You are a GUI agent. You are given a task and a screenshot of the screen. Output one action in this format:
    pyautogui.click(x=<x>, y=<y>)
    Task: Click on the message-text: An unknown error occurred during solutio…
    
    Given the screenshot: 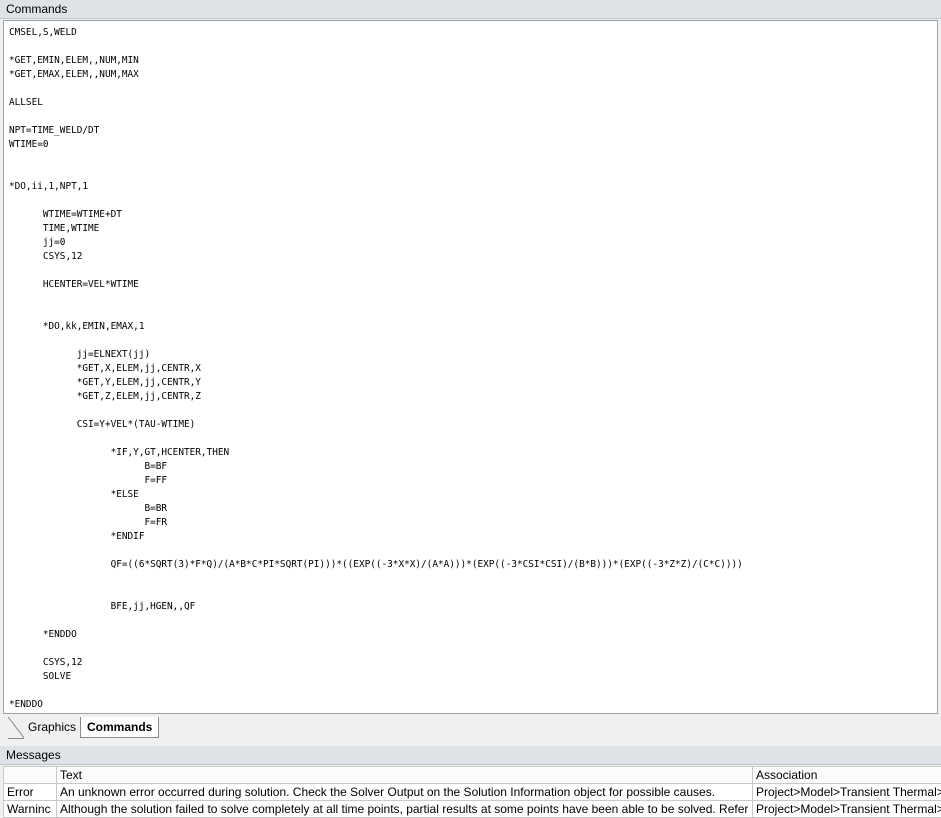 What is the action you would take?
    pyautogui.click(x=405, y=792)
    